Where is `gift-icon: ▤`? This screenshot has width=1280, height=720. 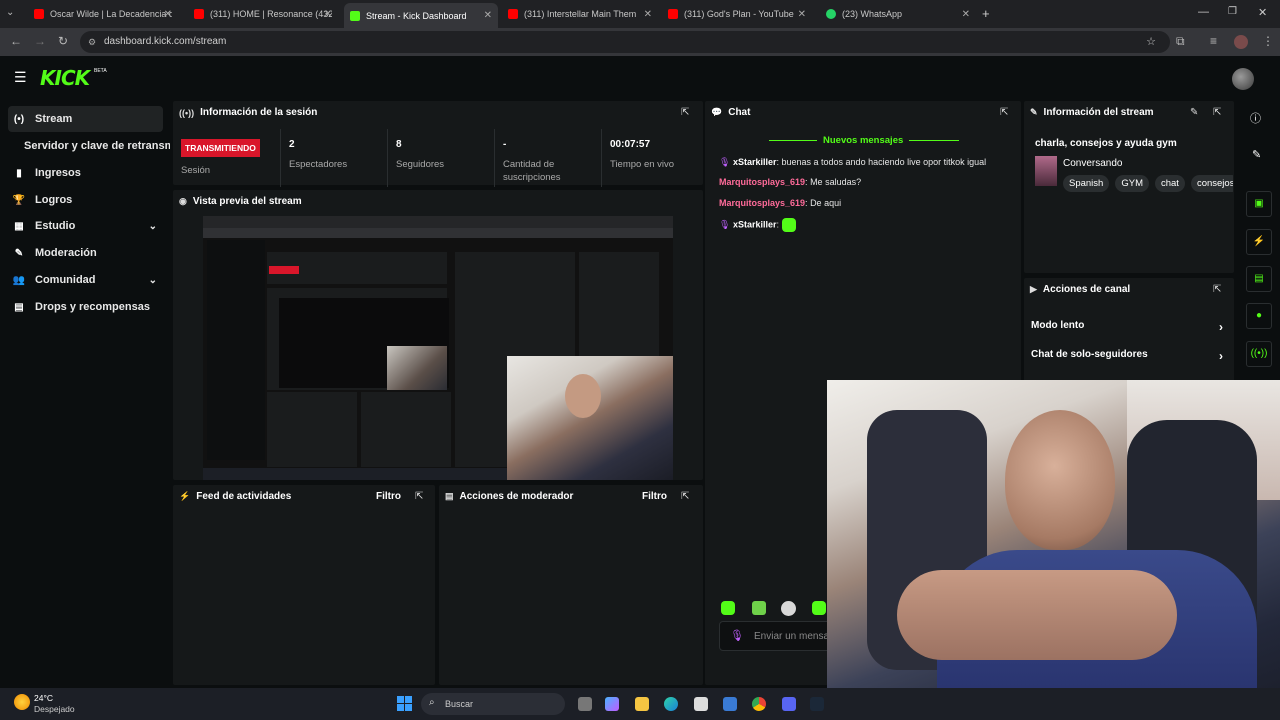 gift-icon: ▤ is located at coordinates (19, 307).